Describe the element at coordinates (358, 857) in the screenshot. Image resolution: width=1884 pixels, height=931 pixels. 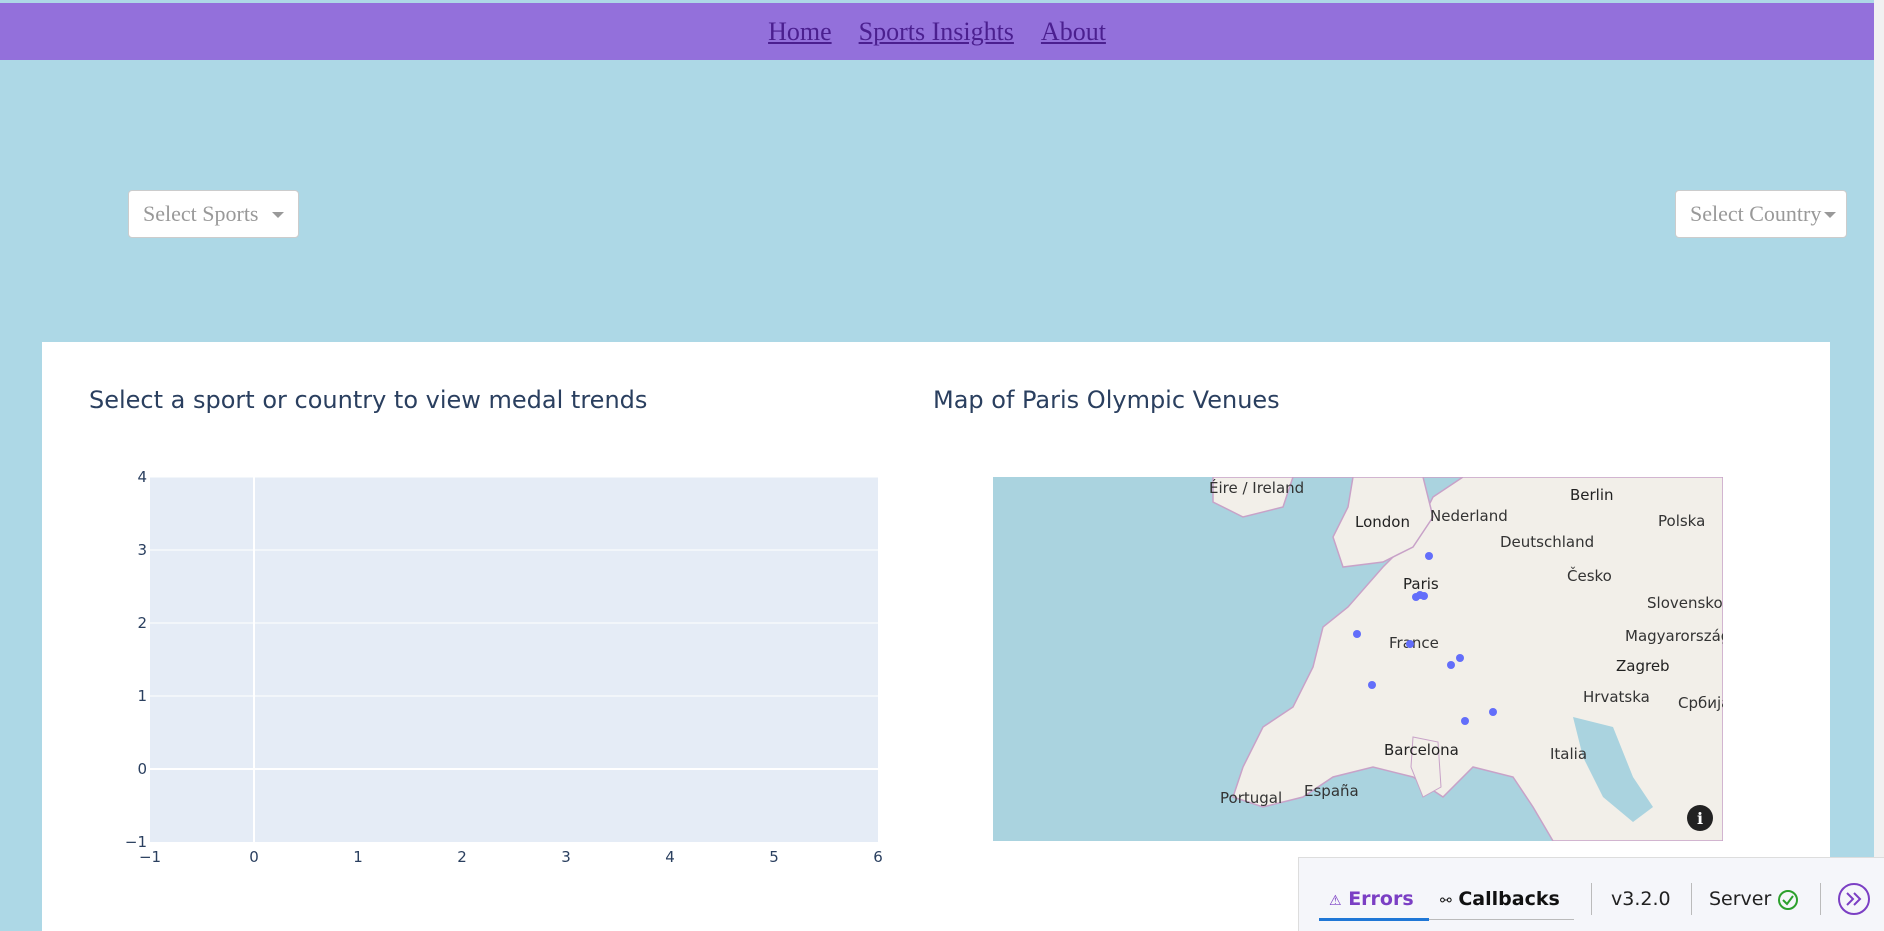
I see `x-tick-label: 1` at that location.